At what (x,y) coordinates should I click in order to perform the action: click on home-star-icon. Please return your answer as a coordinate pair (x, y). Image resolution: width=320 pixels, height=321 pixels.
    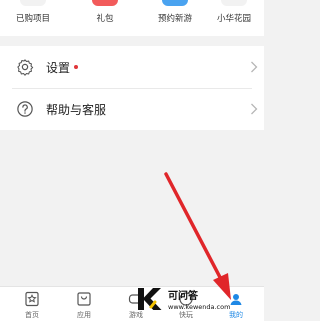
    Looking at the image, I should click on (32, 299).